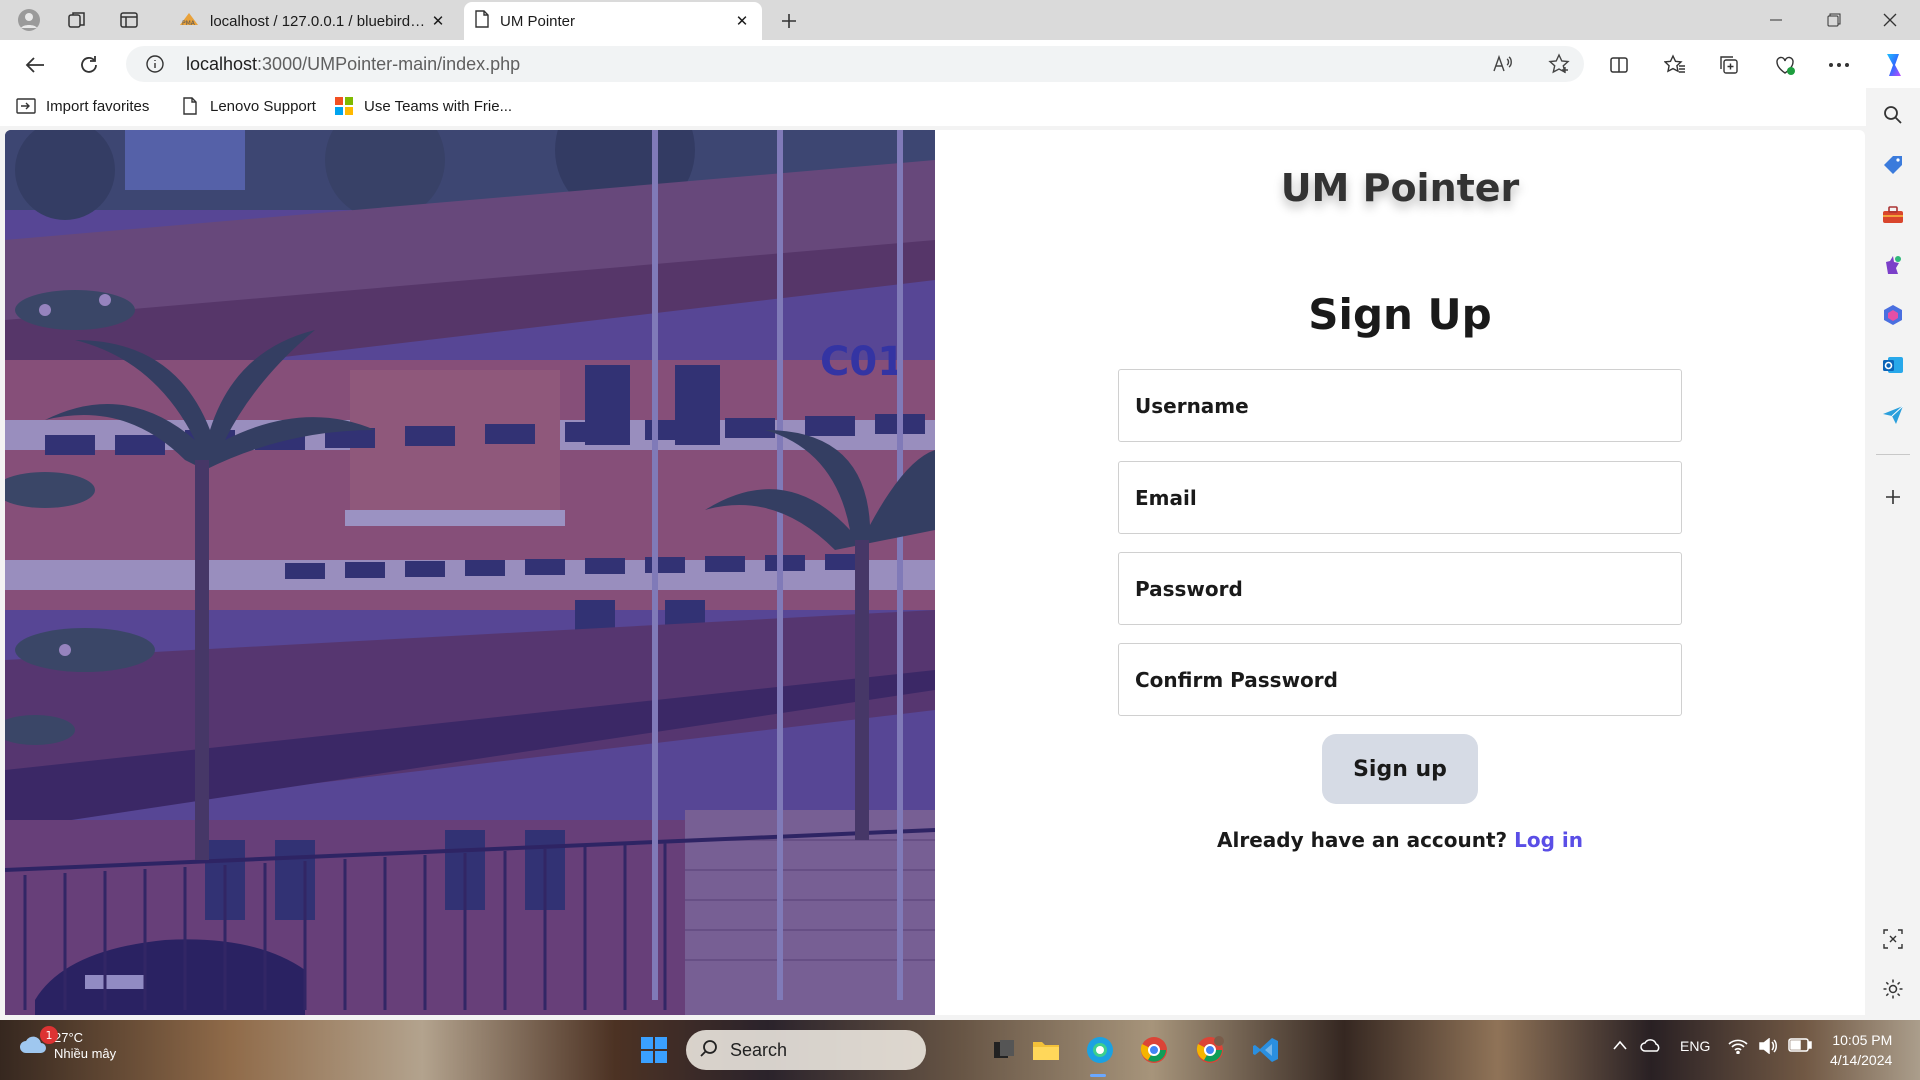 The width and height of the screenshot is (1920, 1080). I want to click on favorite-label: Lenovo Support, so click(263, 106).